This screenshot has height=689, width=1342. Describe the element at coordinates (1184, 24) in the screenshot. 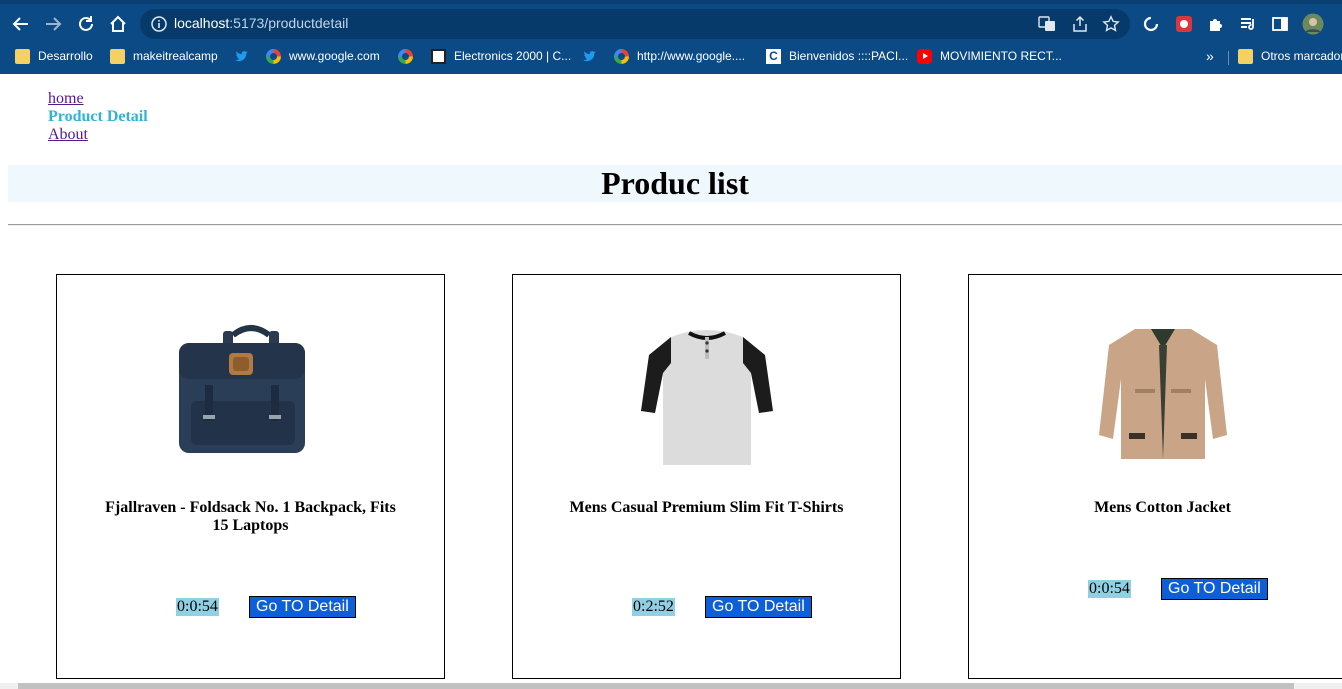

I see `extension-red-icon` at that location.